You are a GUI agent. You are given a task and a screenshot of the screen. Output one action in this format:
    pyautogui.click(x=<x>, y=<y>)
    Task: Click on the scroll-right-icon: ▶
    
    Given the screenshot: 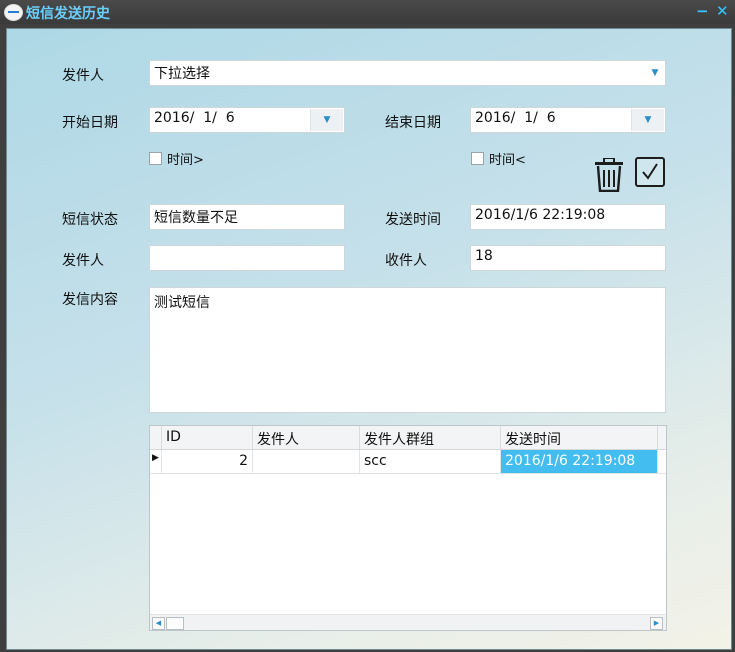 What is the action you would take?
    pyautogui.click(x=656, y=623)
    